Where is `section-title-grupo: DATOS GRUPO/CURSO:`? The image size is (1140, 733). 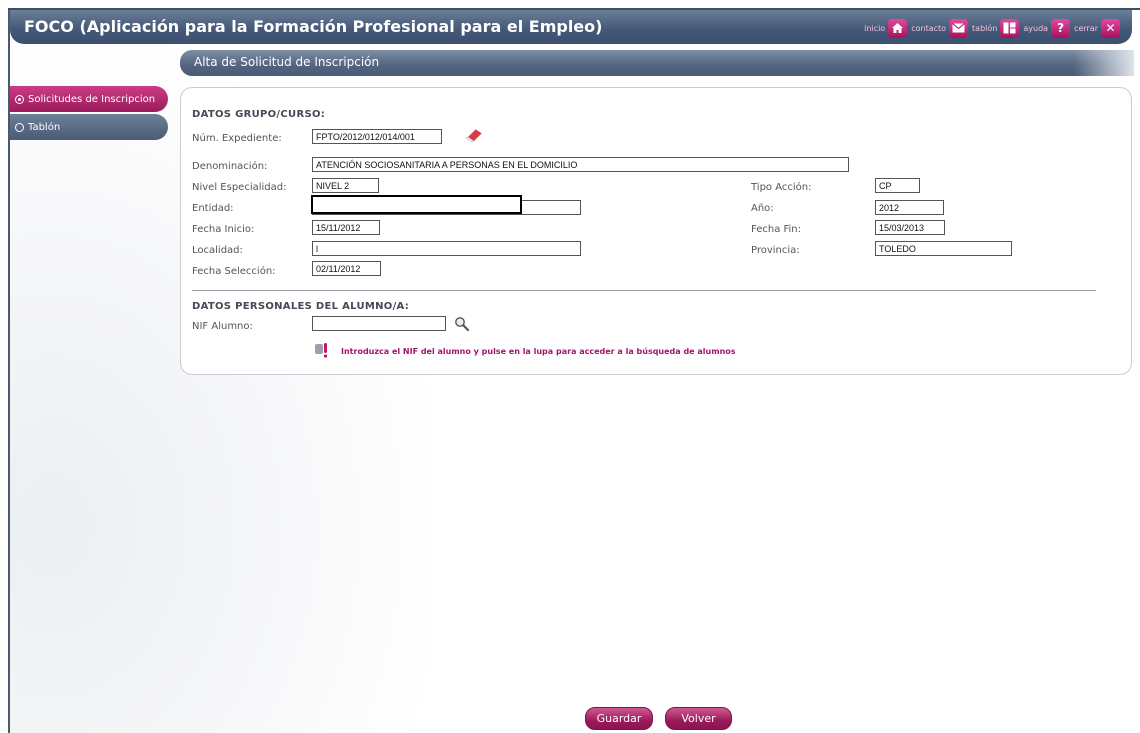 section-title-grupo: DATOS GRUPO/CURSO: is located at coordinates (259, 114).